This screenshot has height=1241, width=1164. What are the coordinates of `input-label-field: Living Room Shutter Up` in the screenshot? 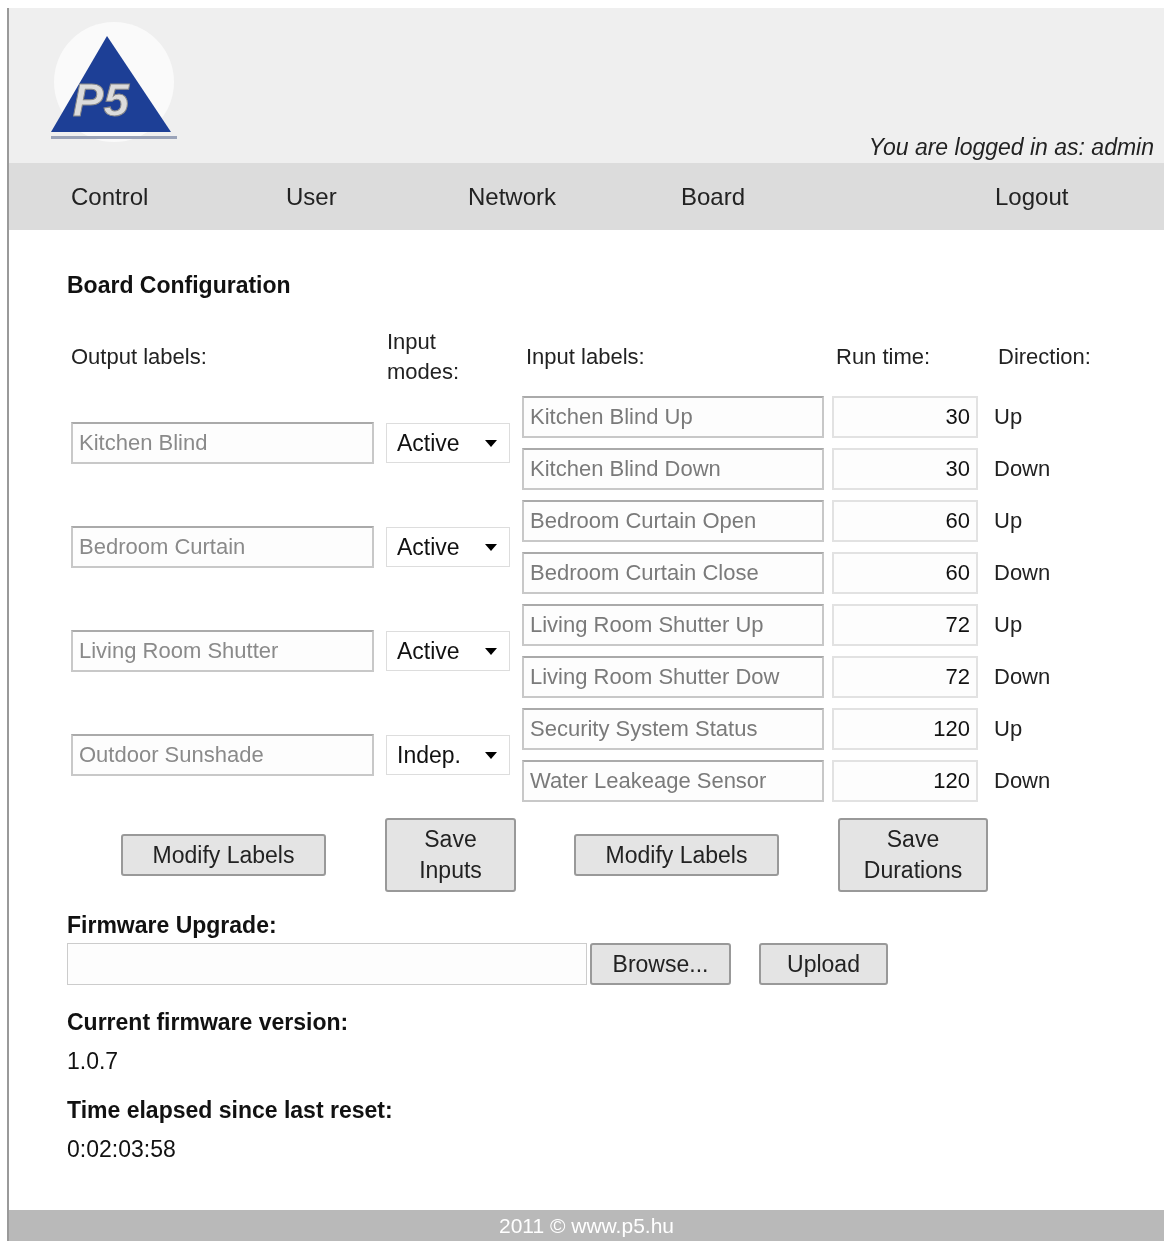 It's located at (673, 625).